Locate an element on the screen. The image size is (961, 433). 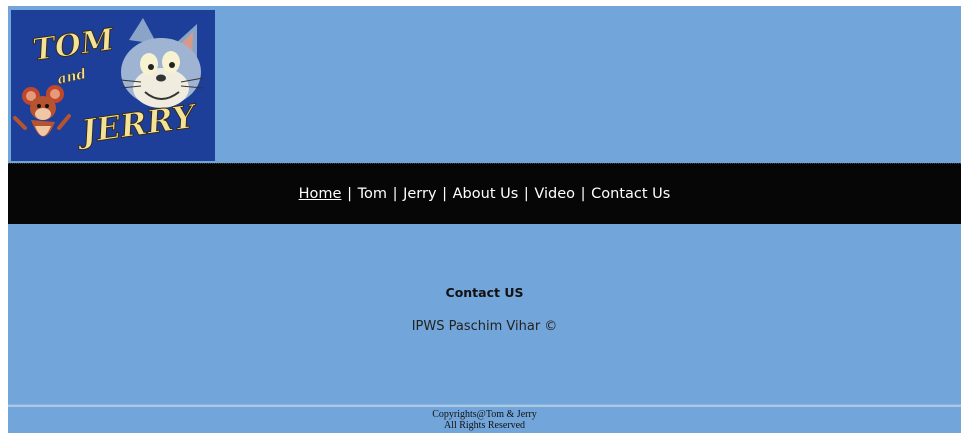
footer-divider is located at coordinates (484, 405).